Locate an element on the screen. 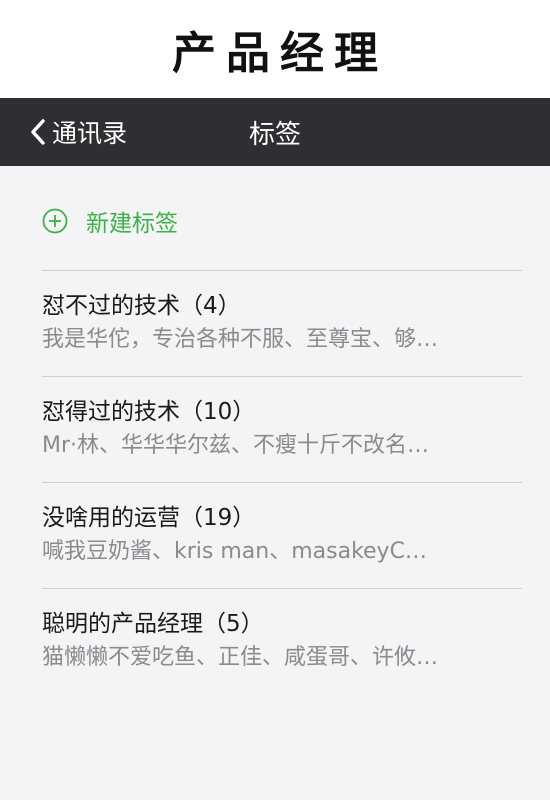 This screenshot has width=550, height=800. navigation-bar: 通讯录 标签 is located at coordinates (275, 132).